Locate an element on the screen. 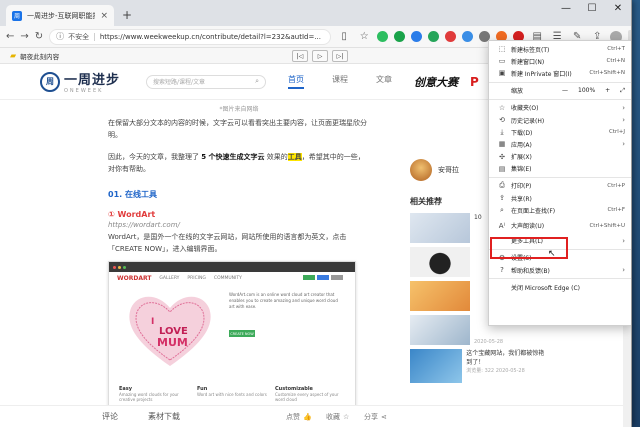  menu-label: 设置(S) is located at coordinates (521, 259).